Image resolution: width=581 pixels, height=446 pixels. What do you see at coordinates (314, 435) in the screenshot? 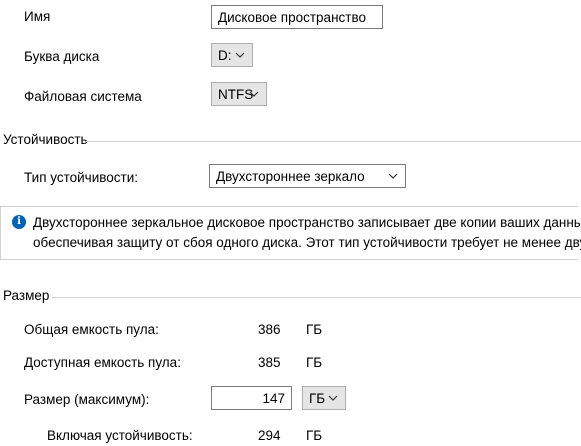
I see `including-resiliency-unit: ГБ` at bounding box center [314, 435].